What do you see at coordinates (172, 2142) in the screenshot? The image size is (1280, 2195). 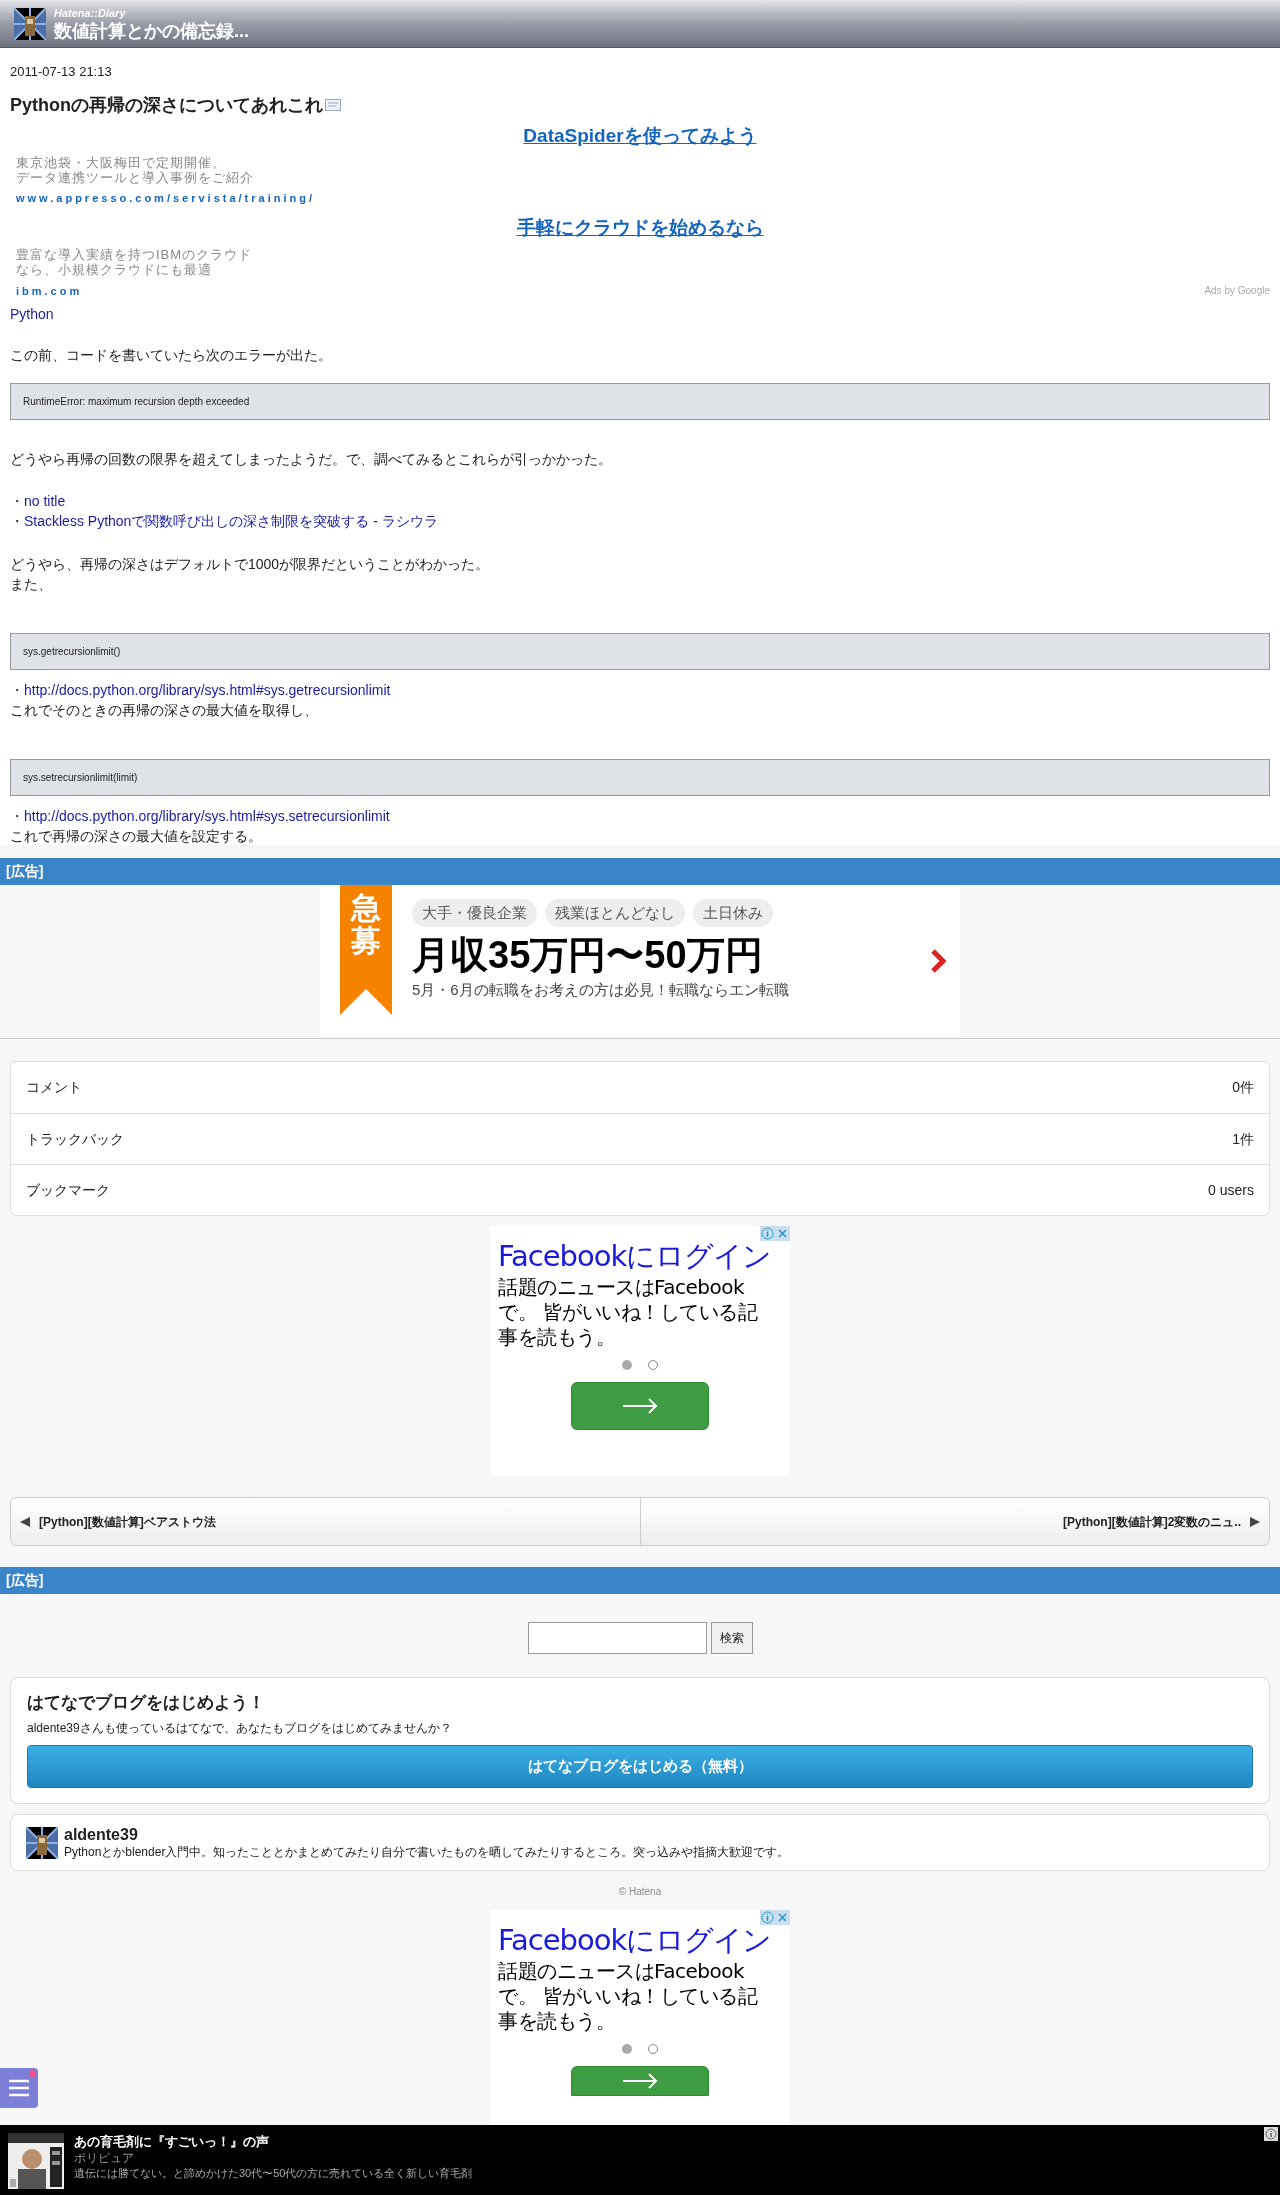 I see `bottom-ad-title: あの育毛剤に『すごいっ！』の声` at bounding box center [172, 2142].